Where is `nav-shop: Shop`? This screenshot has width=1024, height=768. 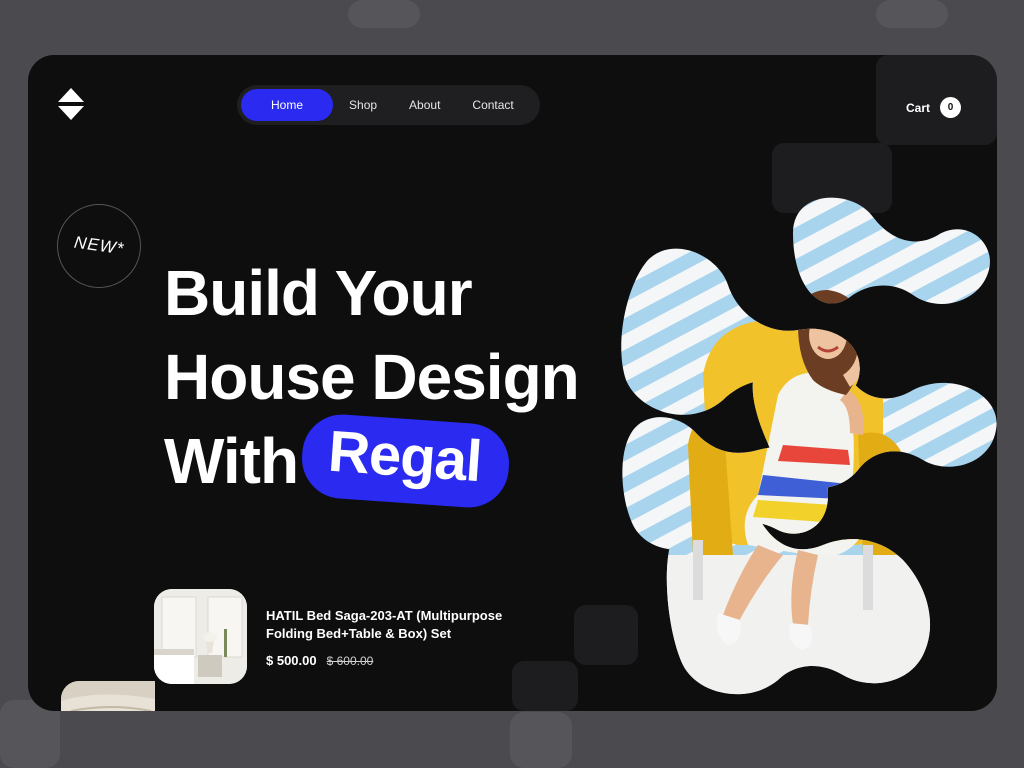
nav-shop: Shop is located at coordinates (363, 105).